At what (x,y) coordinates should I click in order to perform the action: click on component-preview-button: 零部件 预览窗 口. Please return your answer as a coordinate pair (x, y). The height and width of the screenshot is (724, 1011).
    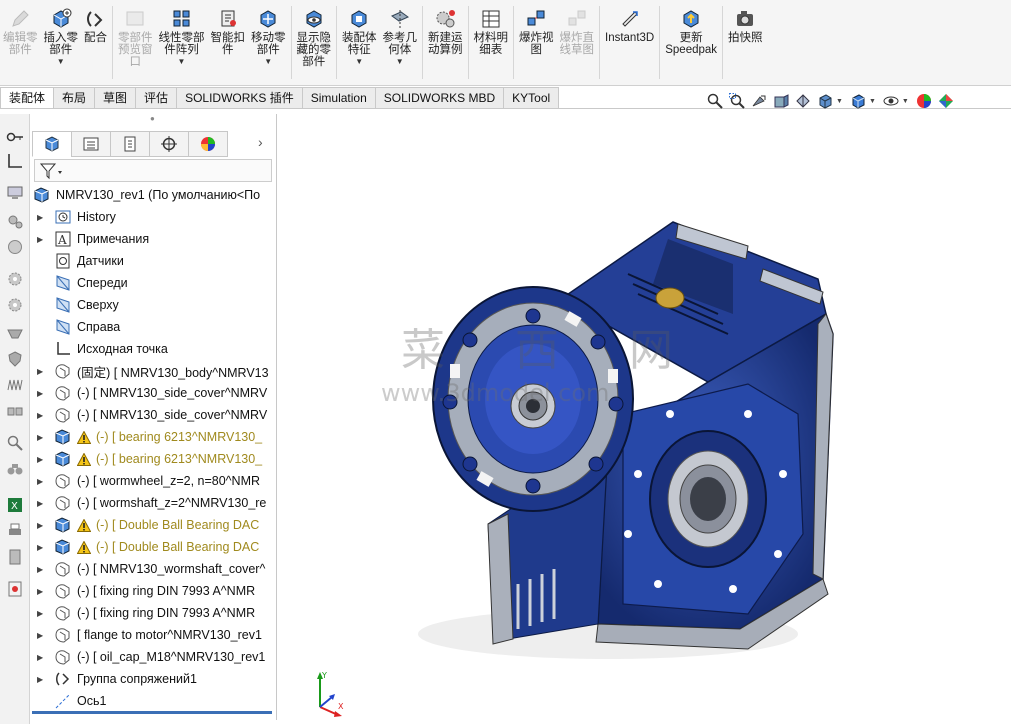
    Looking at the image, I should click on (135, 42).